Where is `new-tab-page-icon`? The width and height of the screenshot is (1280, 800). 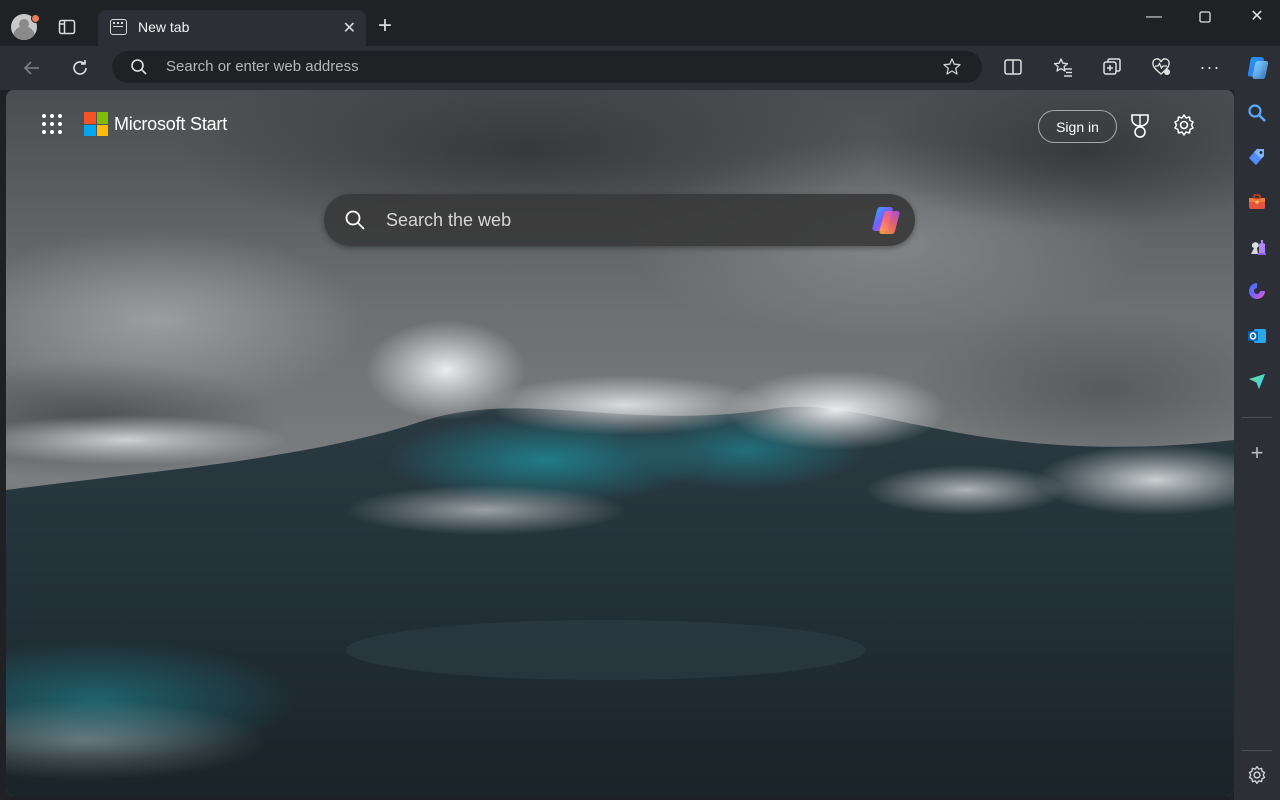 new-tab-page-icon is located at coordinates (118, 27).